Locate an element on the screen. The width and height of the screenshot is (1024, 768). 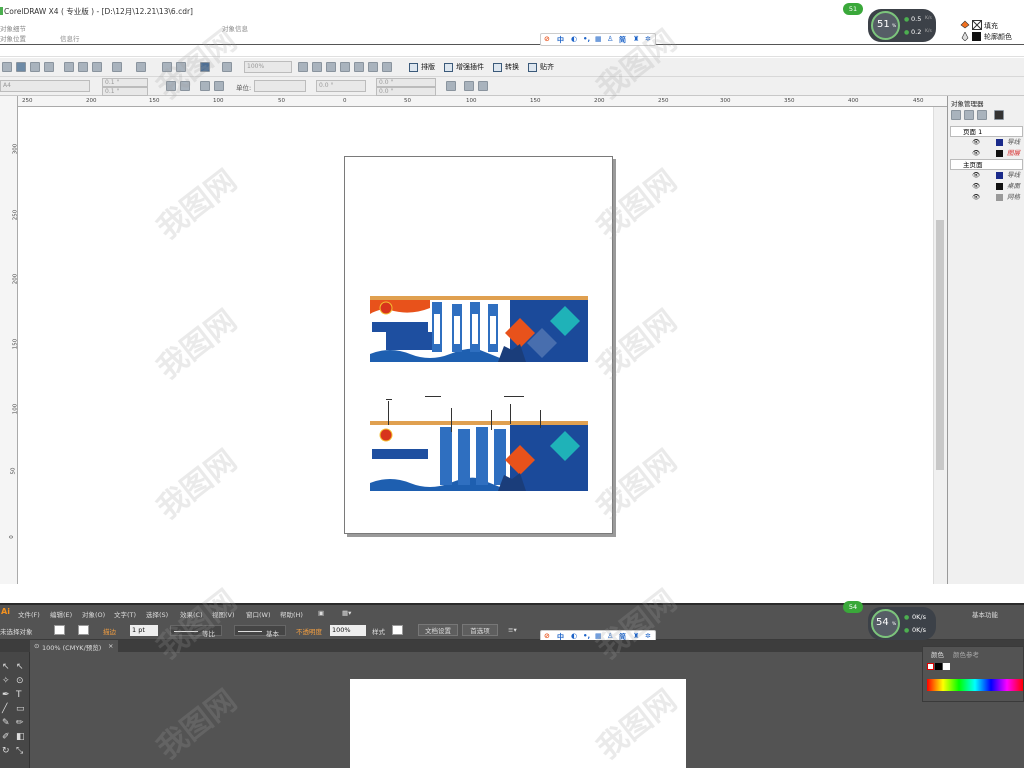
color-guide-tab: 颜色参考 is located at coordinates (966, 654).